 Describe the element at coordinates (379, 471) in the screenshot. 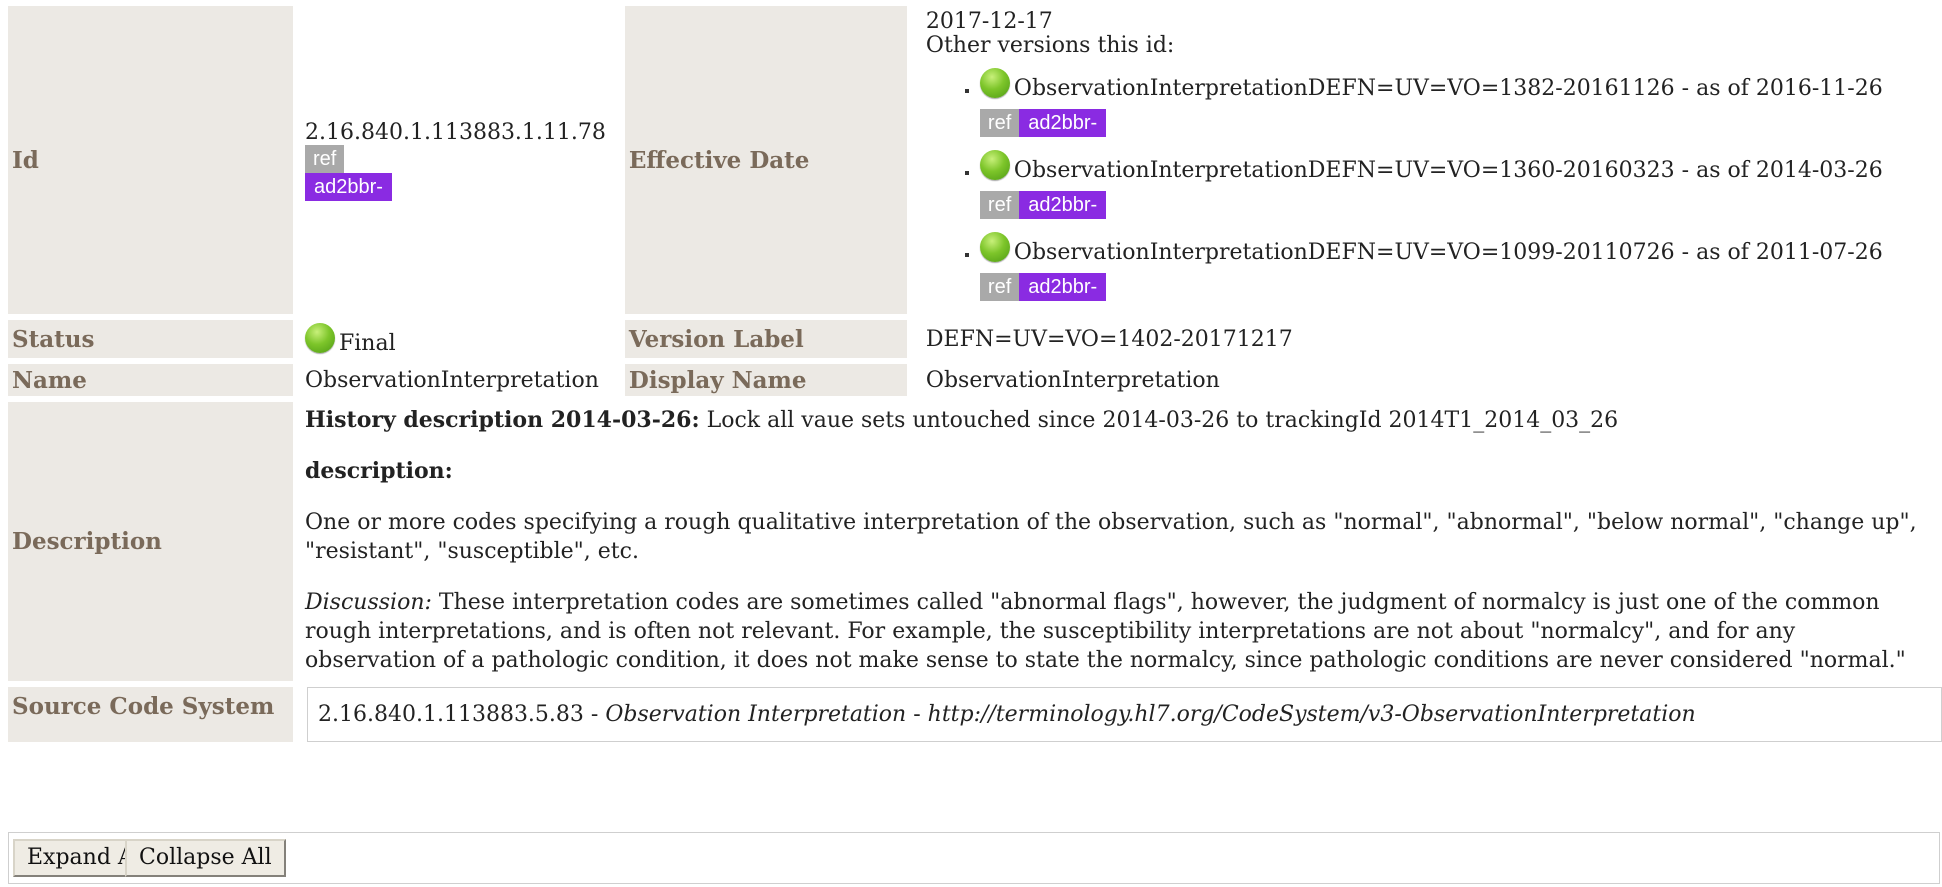

I see `description-title: description:` at that location.